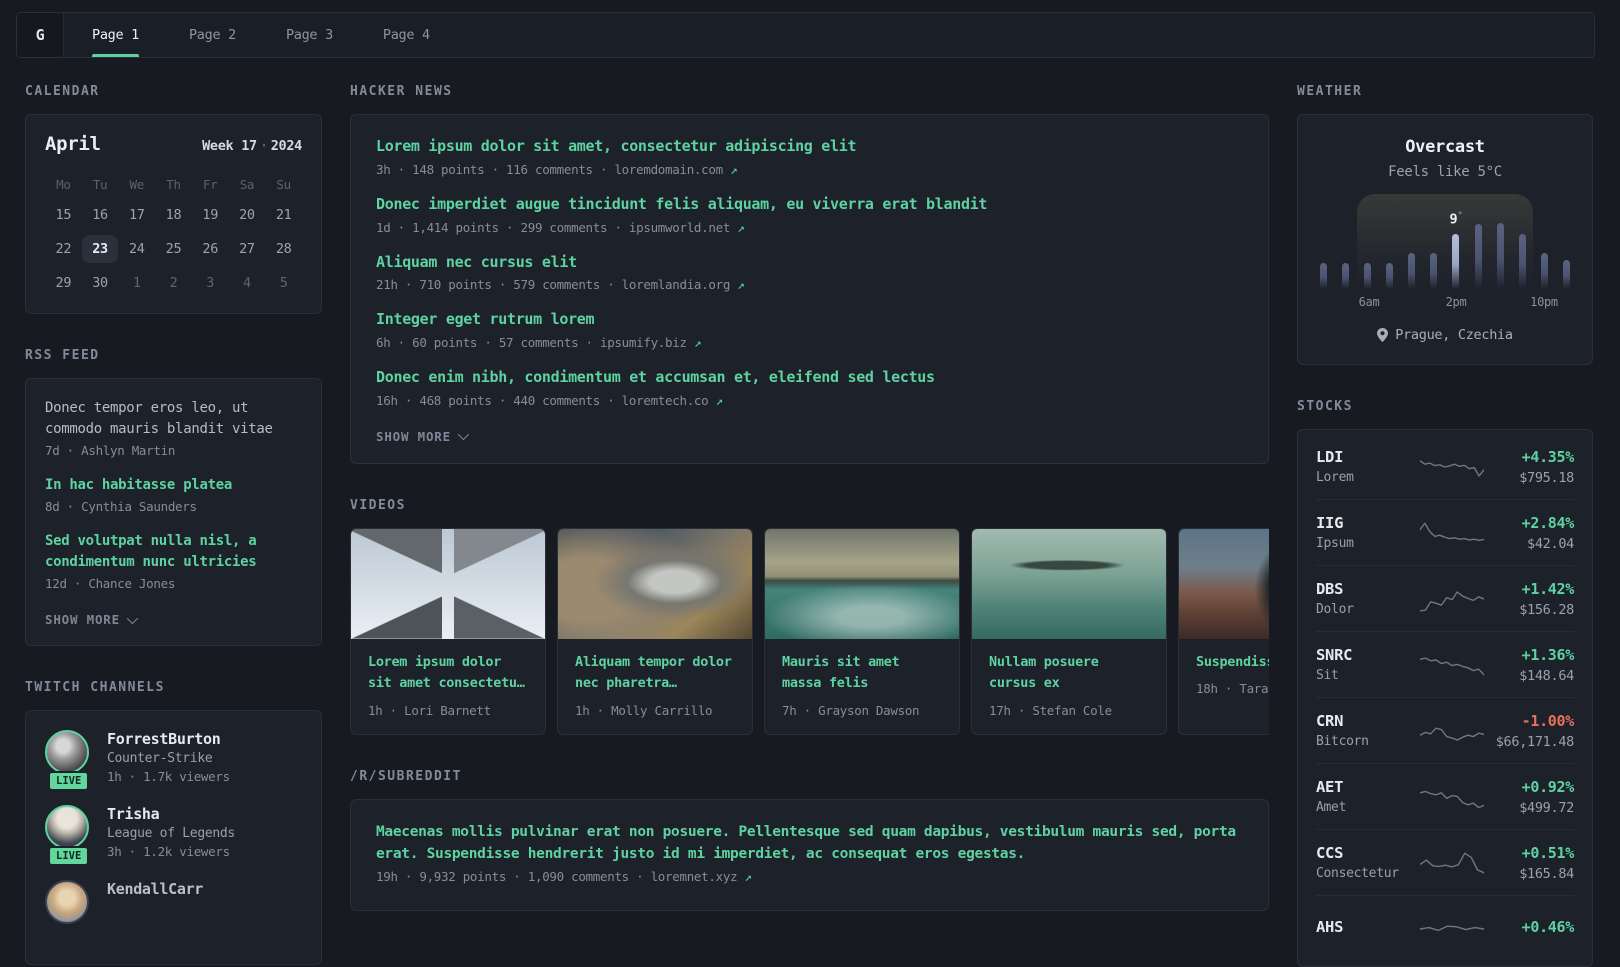 The height and width of the screenshot is (967, 1620). What do you see at coordinates (173, 902) in the screenshot?
I see `twitch-channel-row: KendallCarr` at bounding box center [173, 902].